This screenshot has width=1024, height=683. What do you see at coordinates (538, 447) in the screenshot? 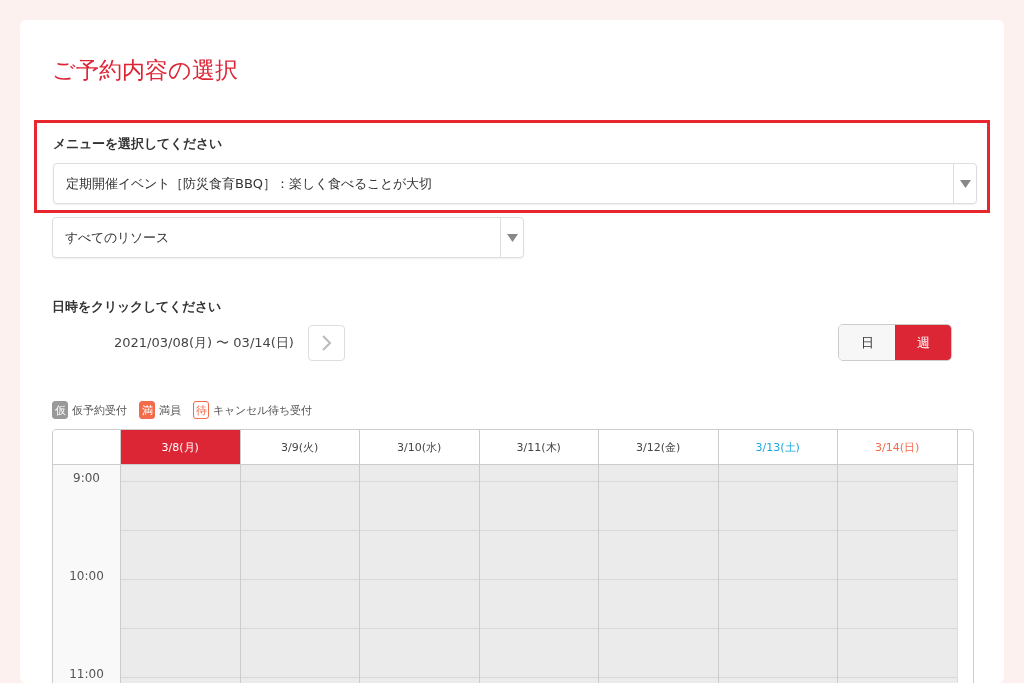
I see `day-header: 3/11(木)` at bounding box center [538, 447].